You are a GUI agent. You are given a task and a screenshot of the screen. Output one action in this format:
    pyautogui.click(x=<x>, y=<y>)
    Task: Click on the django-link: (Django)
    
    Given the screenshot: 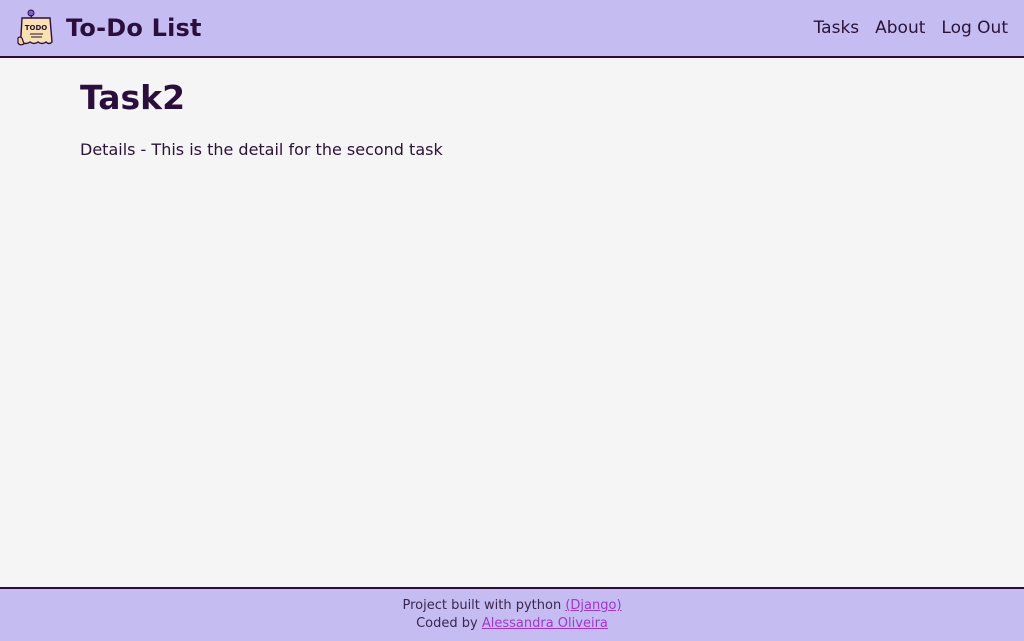 What is the action you would take?
    pyautogui.click(x=593, y=605)
    